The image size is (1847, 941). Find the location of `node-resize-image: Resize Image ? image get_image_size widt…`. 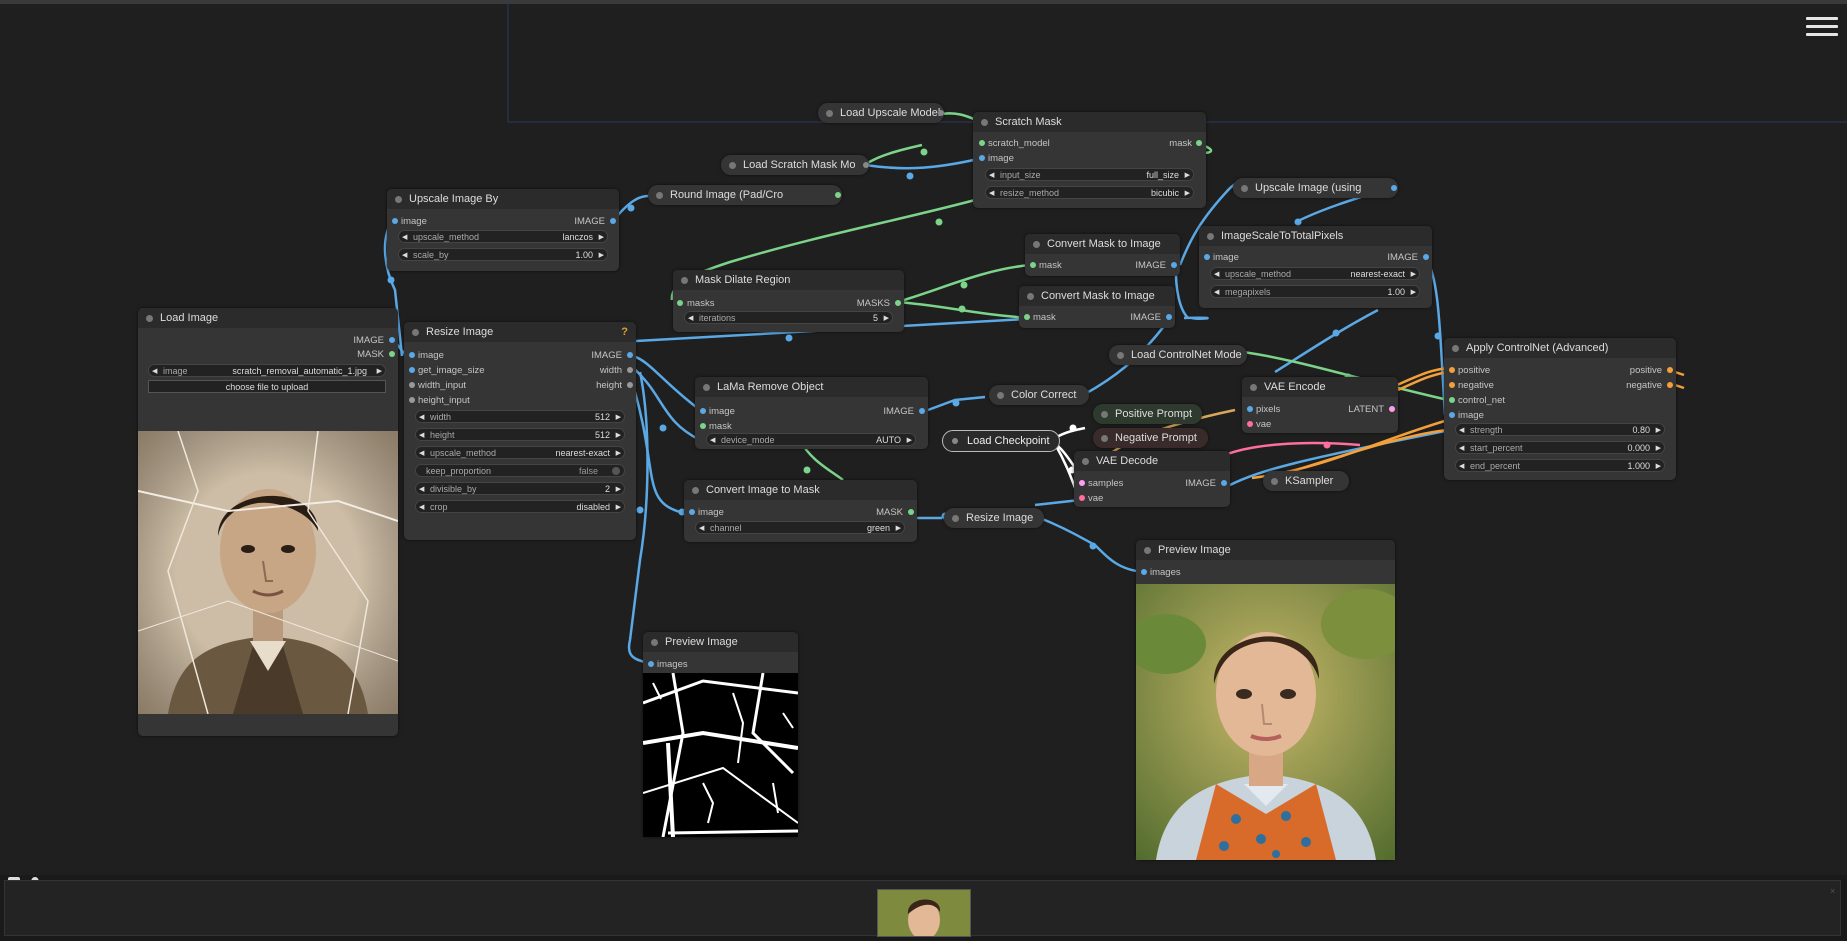

node-resize-image: Resize Image ? image get_image_size widt… is located at coordinates (520, 431).